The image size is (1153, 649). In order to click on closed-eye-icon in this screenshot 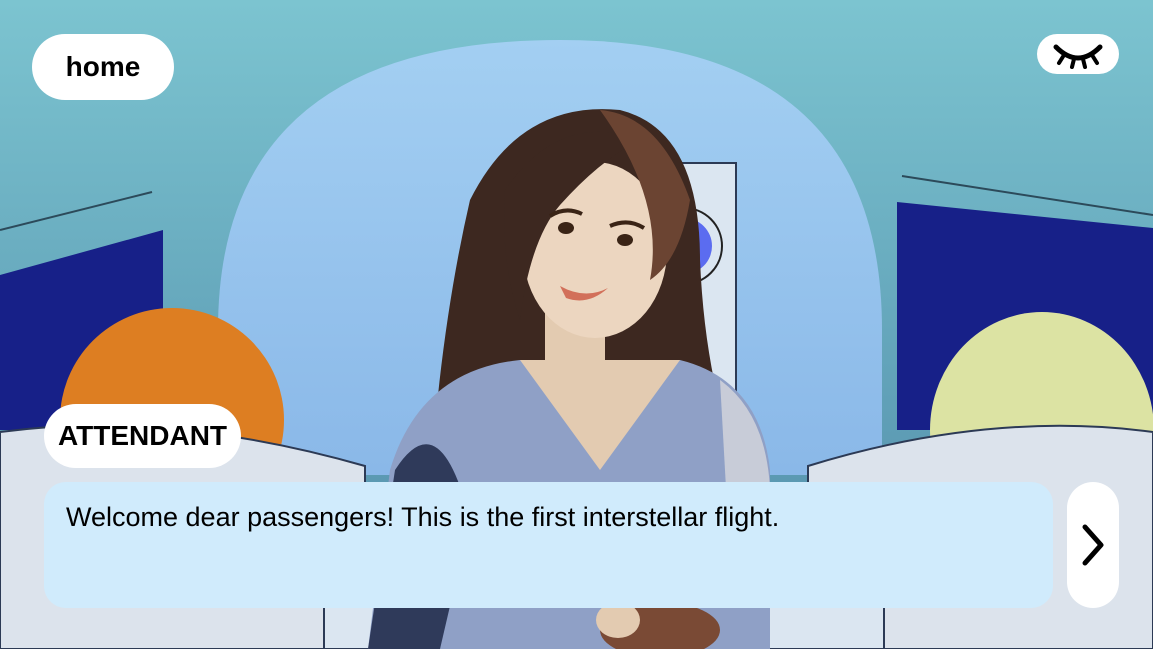, I will do `click(1078, 56)`.